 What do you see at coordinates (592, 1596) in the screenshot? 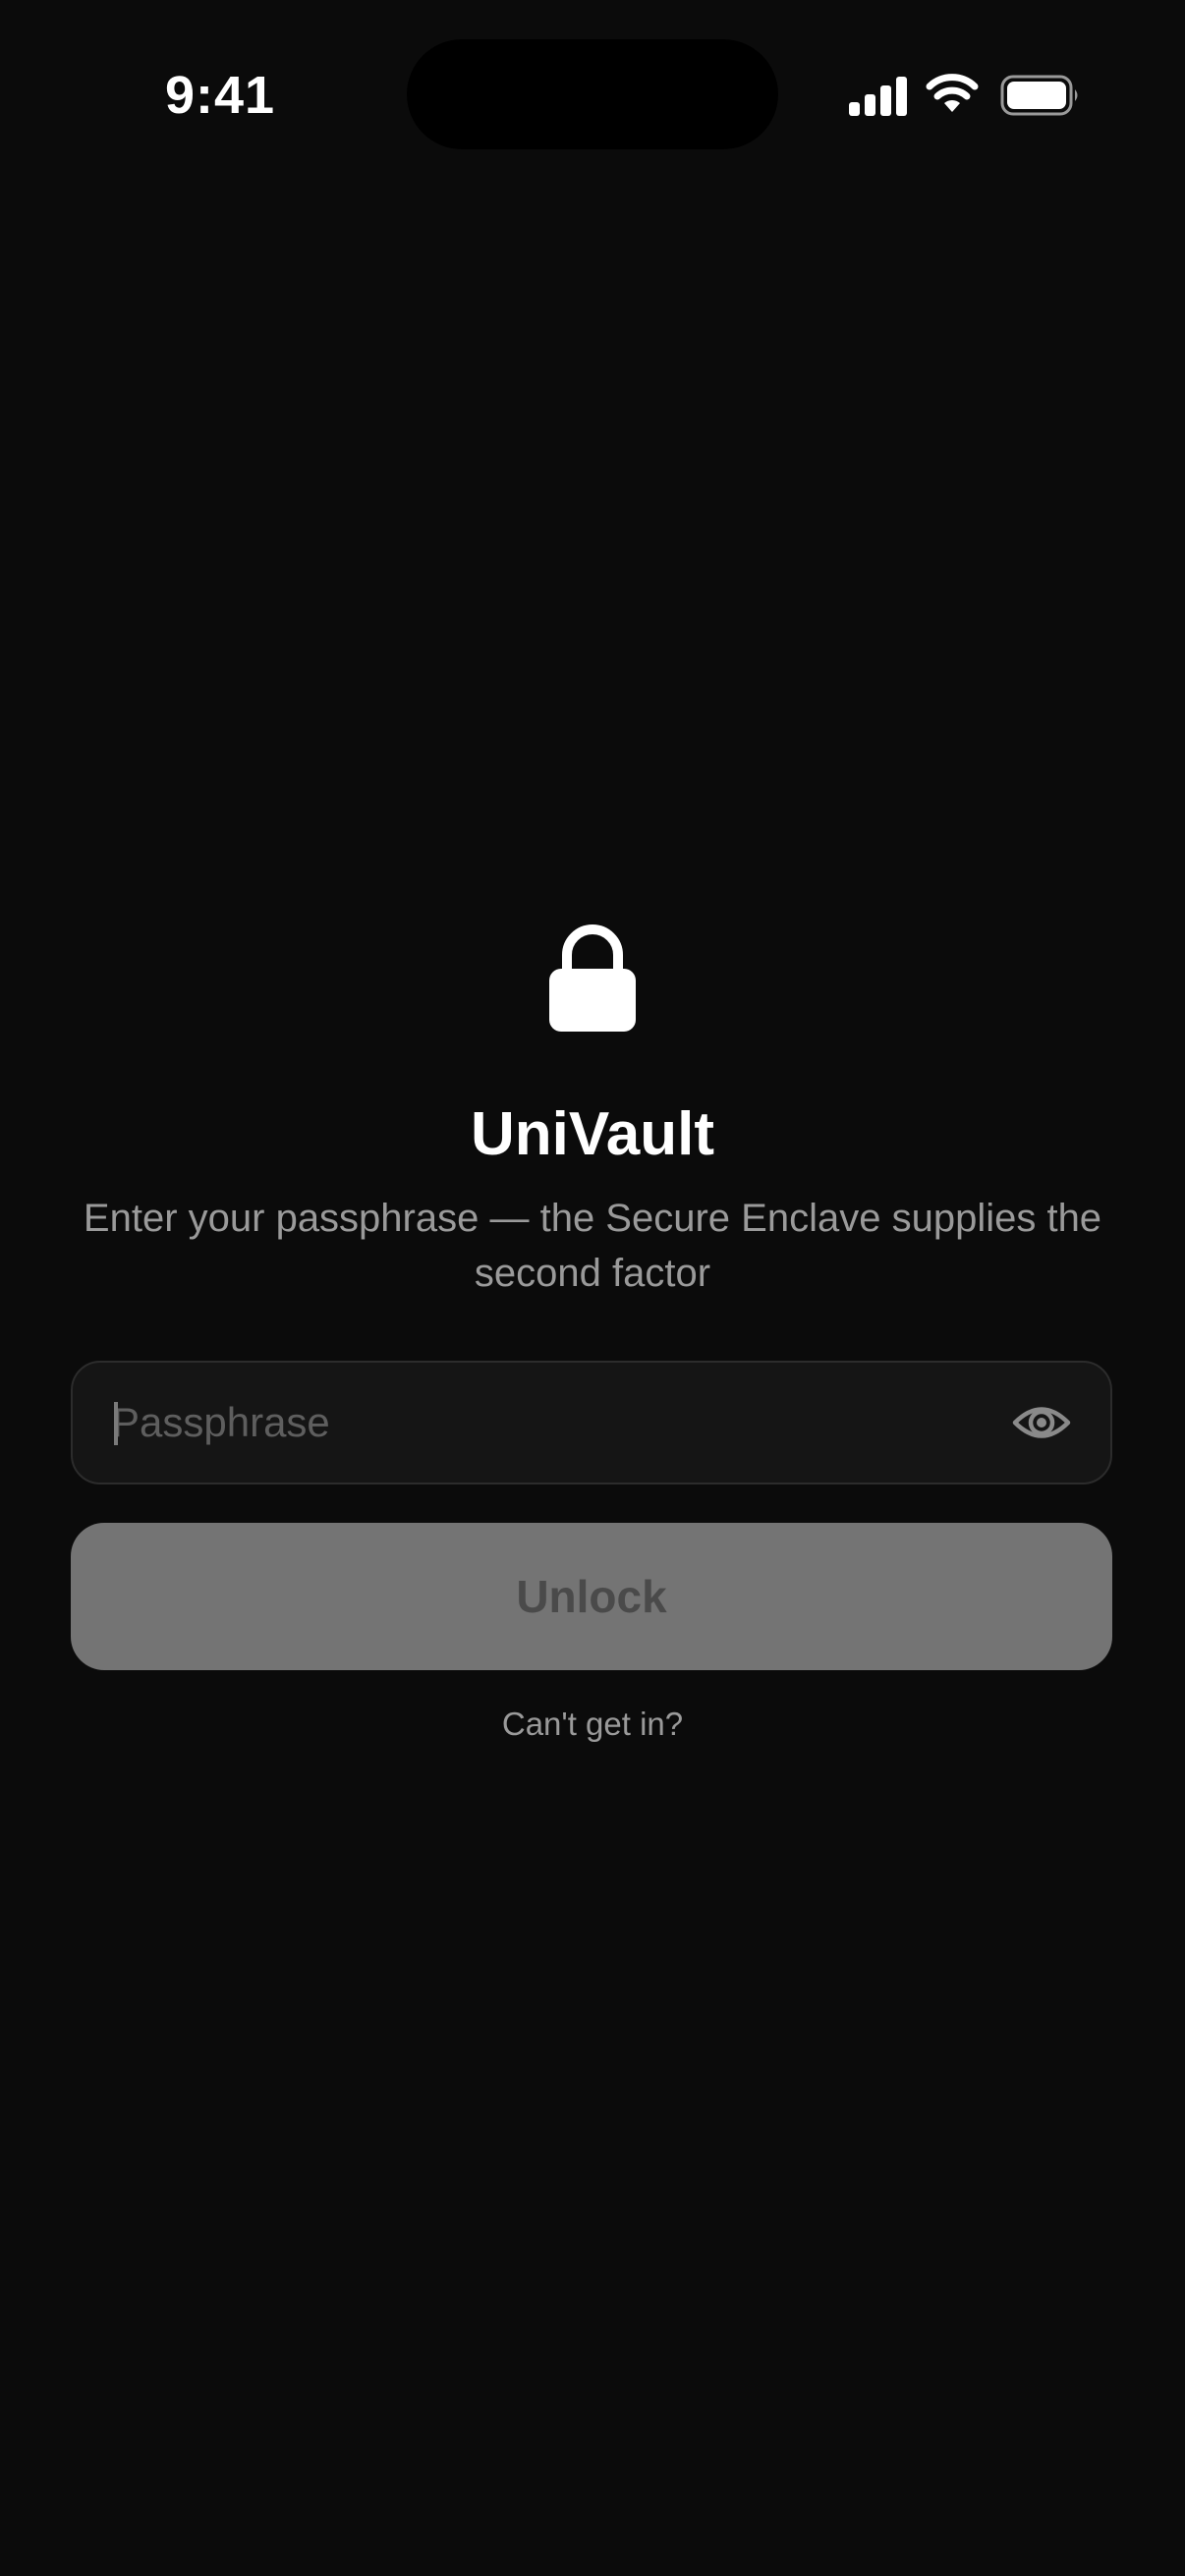
I see `unlock-button: Unlock` at bounding box center [592, 1596].